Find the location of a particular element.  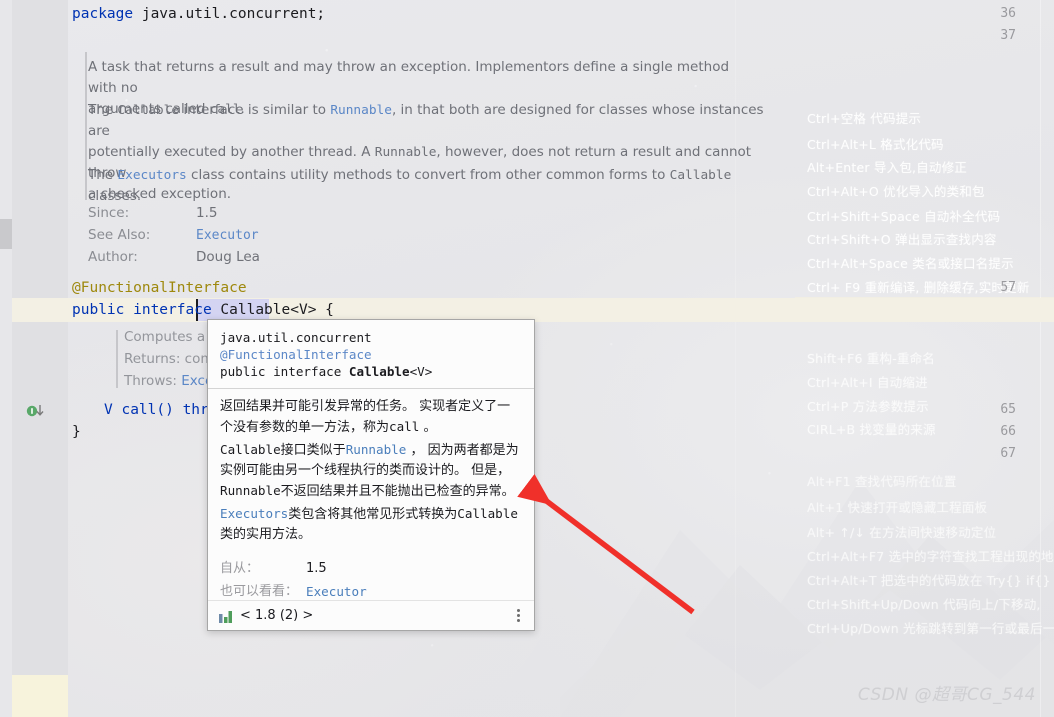

popup-version-nav: < 1.8 (2) > is located at coordinates (276, 615).